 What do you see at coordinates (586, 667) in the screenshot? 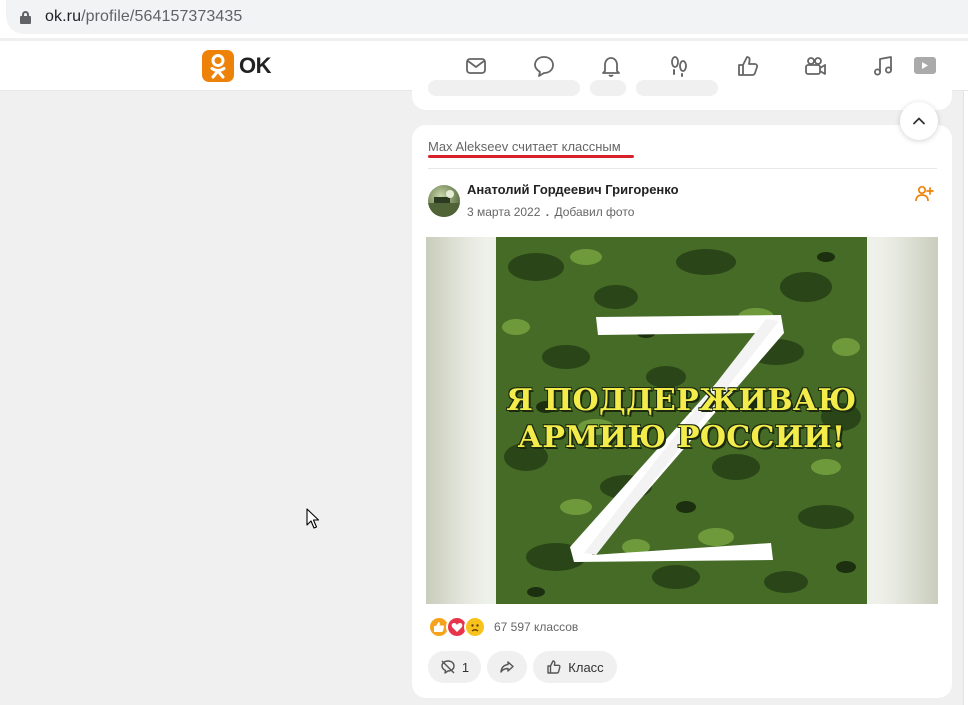
I see `like-label: Класс` at bounding box center [586, 667].